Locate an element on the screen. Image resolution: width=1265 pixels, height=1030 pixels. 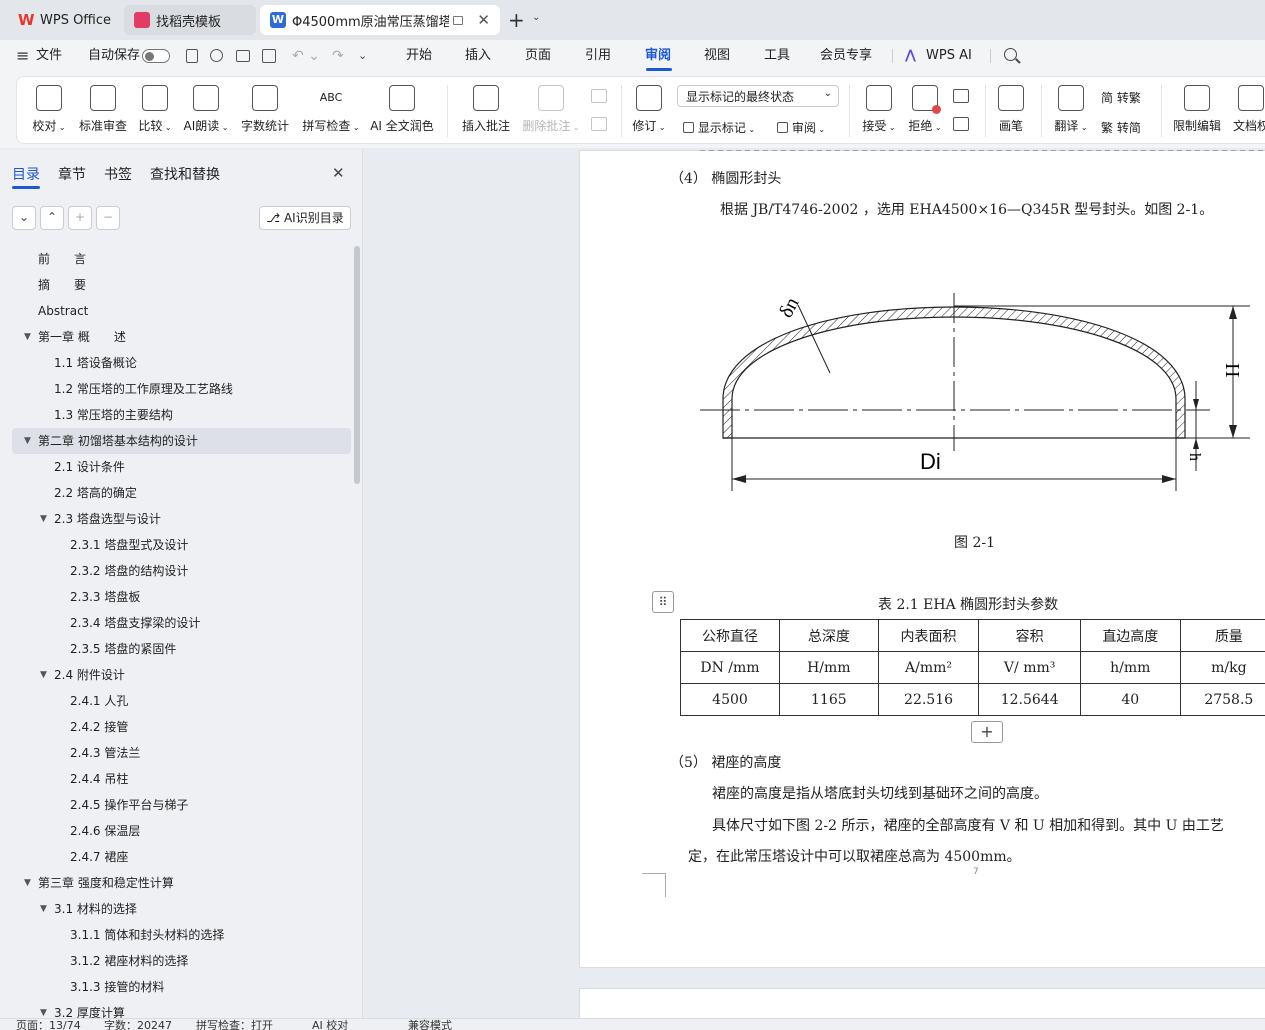
toc-item: 2.4.5 操作平台与梯子 is located at coordinates (181, 805).